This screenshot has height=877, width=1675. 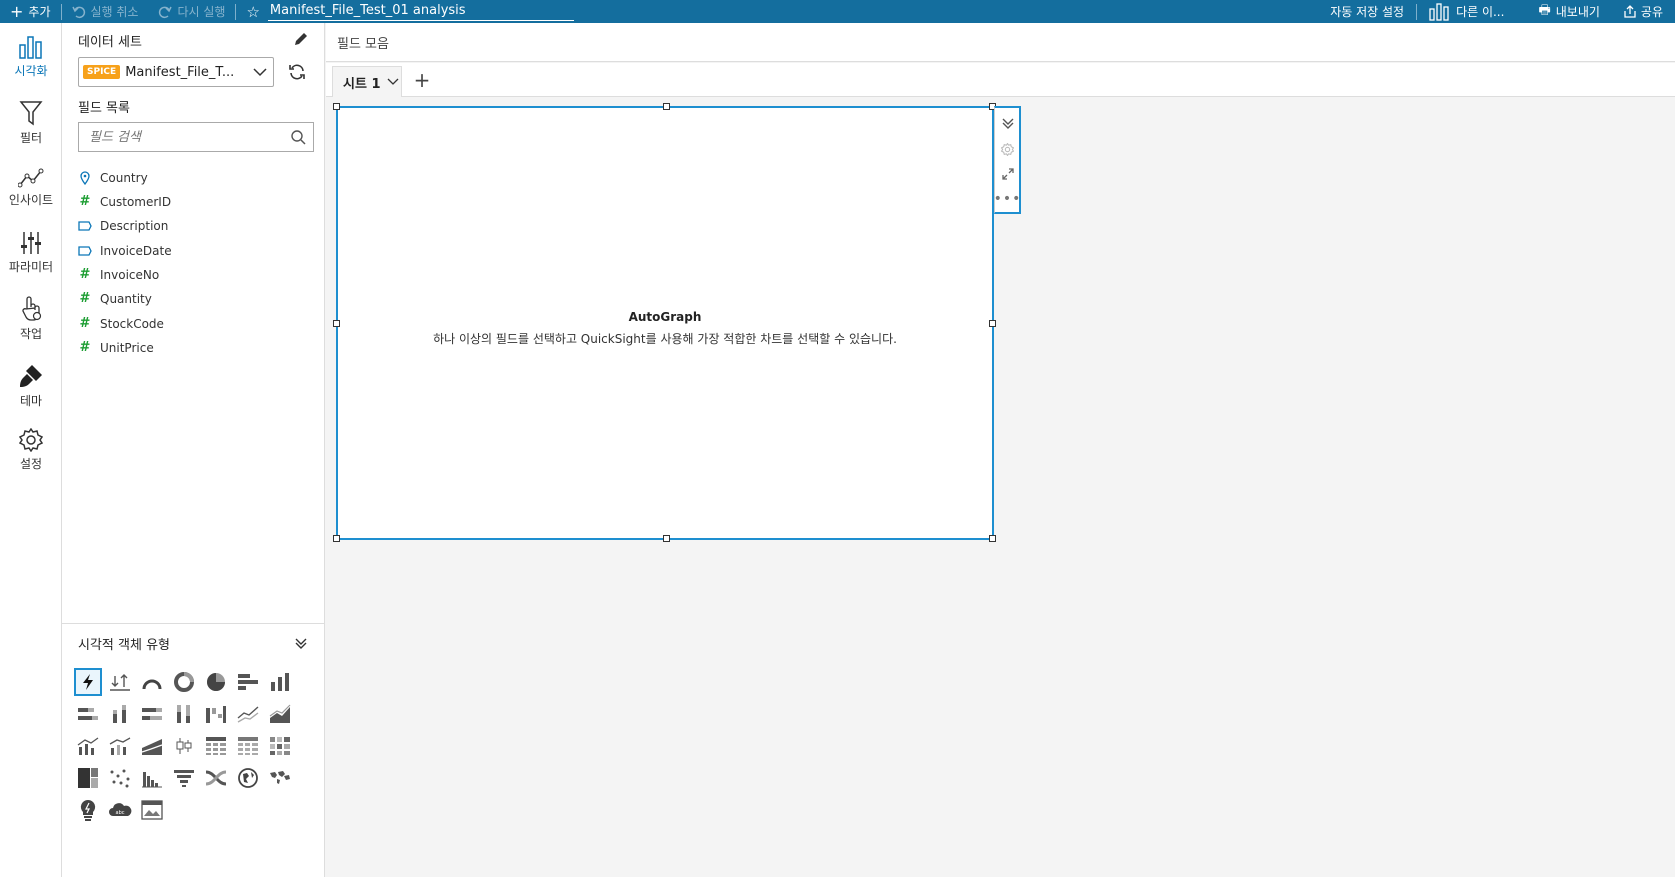 I want to click on rail-item-visualize: 시각화, so click(x=31, y=65).